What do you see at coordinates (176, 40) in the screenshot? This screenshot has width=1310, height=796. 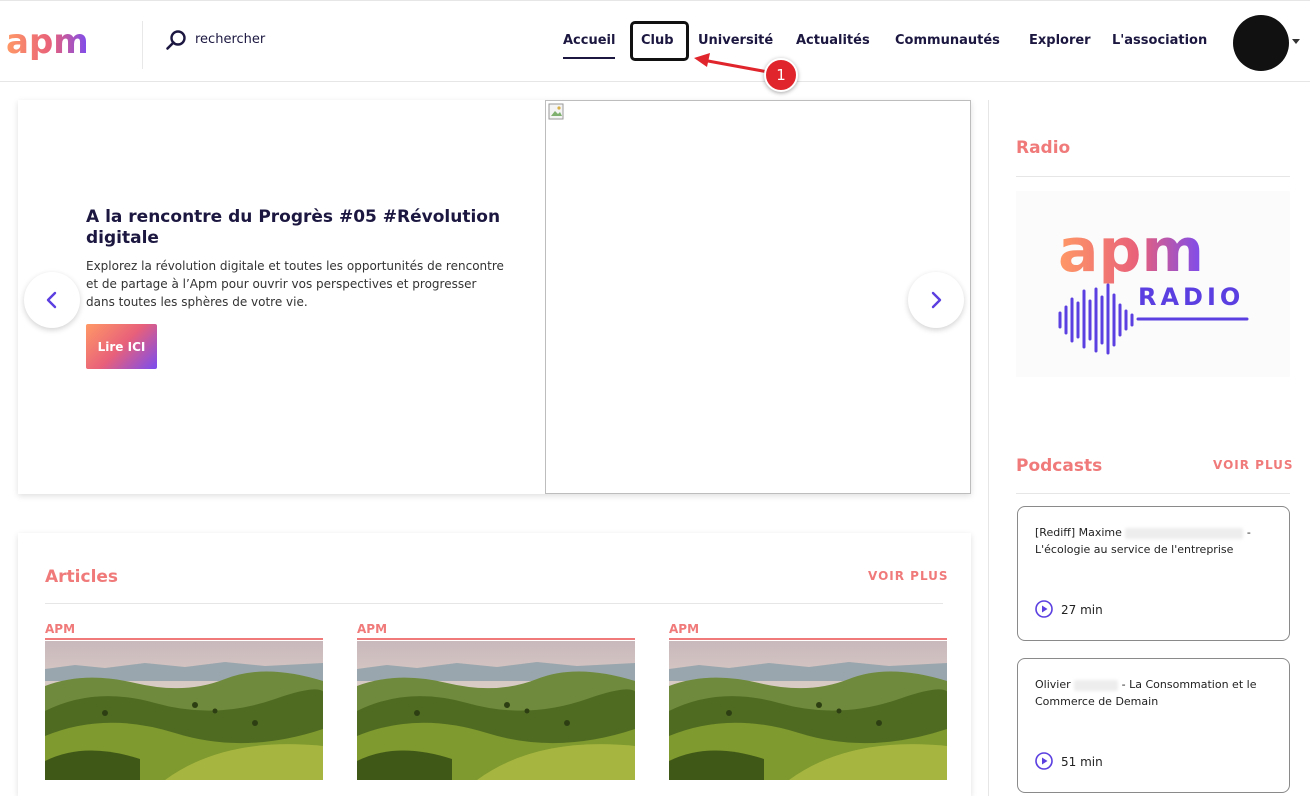 I see `search-icon` at bounding box center [176, 40].